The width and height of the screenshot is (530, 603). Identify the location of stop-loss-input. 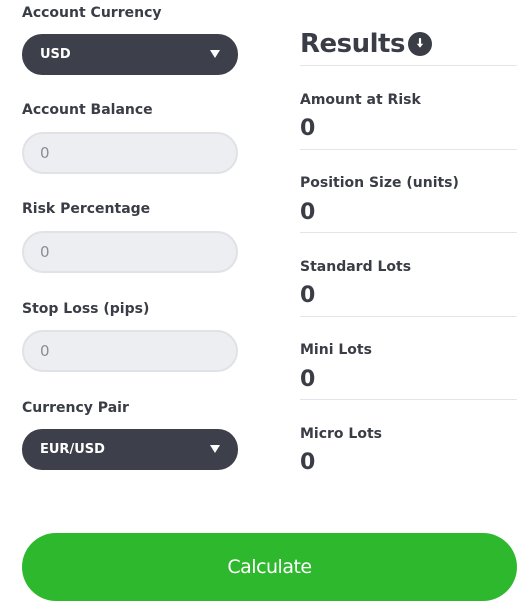
(130, 351).